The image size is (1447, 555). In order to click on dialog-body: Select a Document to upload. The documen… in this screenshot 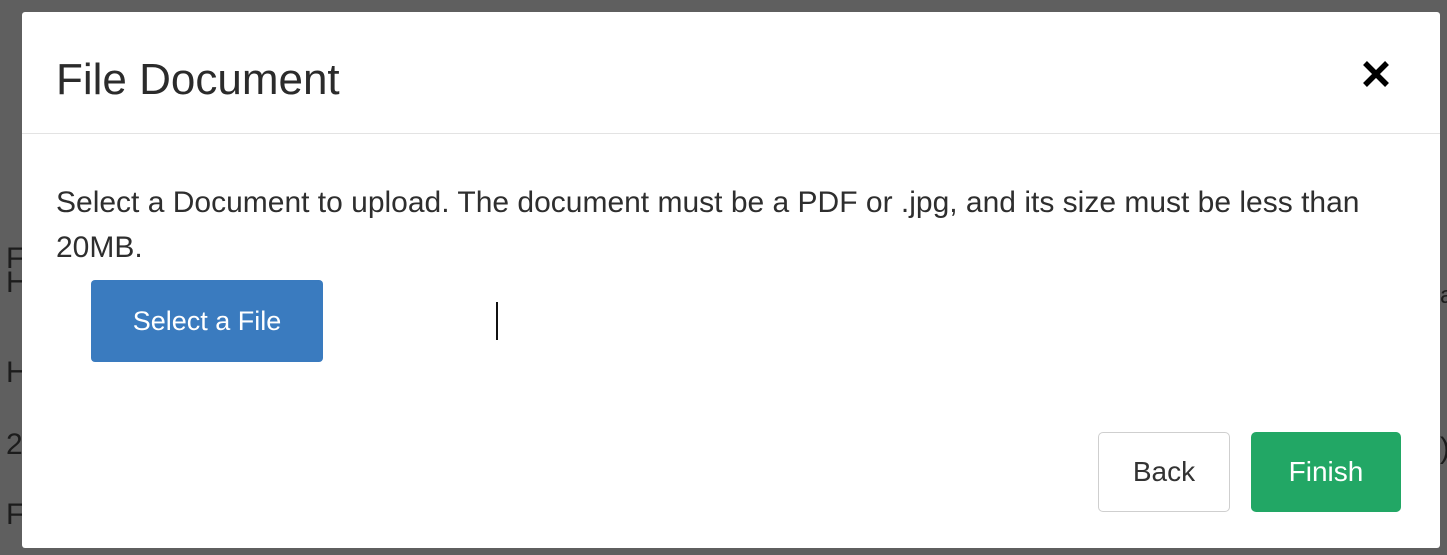, I will do `click(716, 225)`.